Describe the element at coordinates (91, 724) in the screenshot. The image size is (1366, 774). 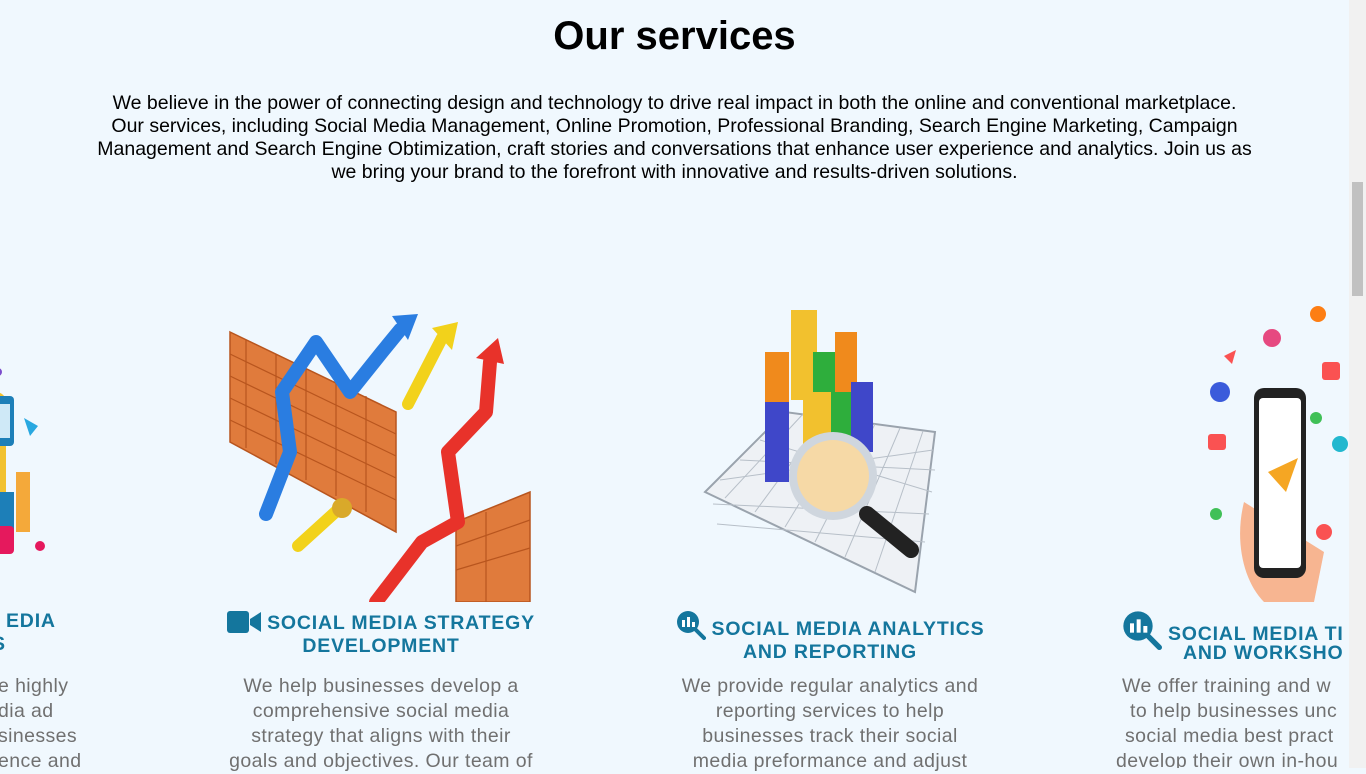
I see `service-card-description: e highly dia ad sinesses ence and` at that location.